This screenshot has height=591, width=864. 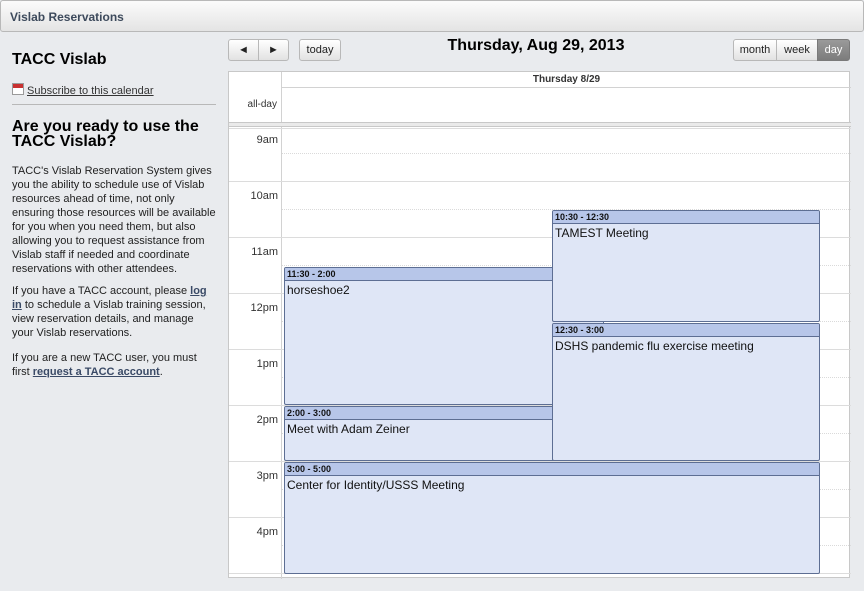 I want to click on today-button: today, so click(x=320, y=50).